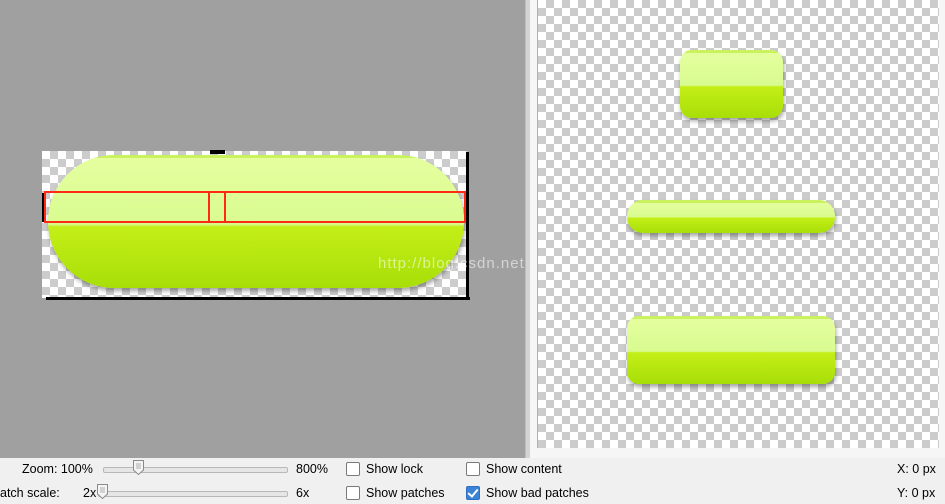 This screenshot has height=504, width=945. What do you see at coordinates (45, 207) in the screenshot?
I see `bad-patch-outline-left` at bounding box center [45, 207].